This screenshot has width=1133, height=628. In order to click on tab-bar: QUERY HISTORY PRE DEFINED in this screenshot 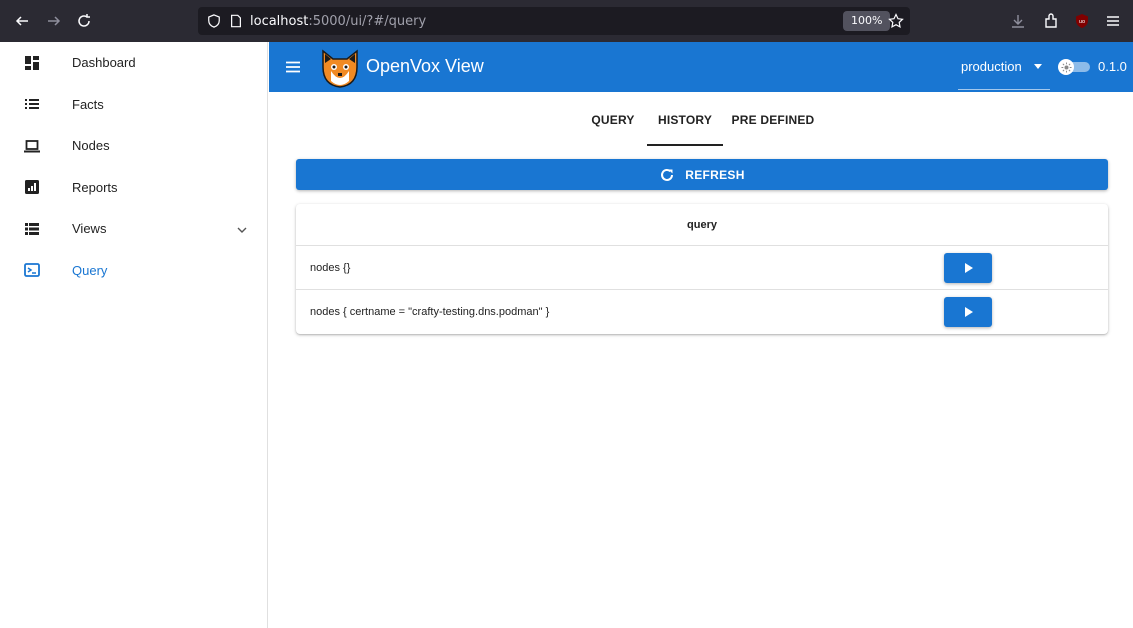, I will do `click(701, 120)`.